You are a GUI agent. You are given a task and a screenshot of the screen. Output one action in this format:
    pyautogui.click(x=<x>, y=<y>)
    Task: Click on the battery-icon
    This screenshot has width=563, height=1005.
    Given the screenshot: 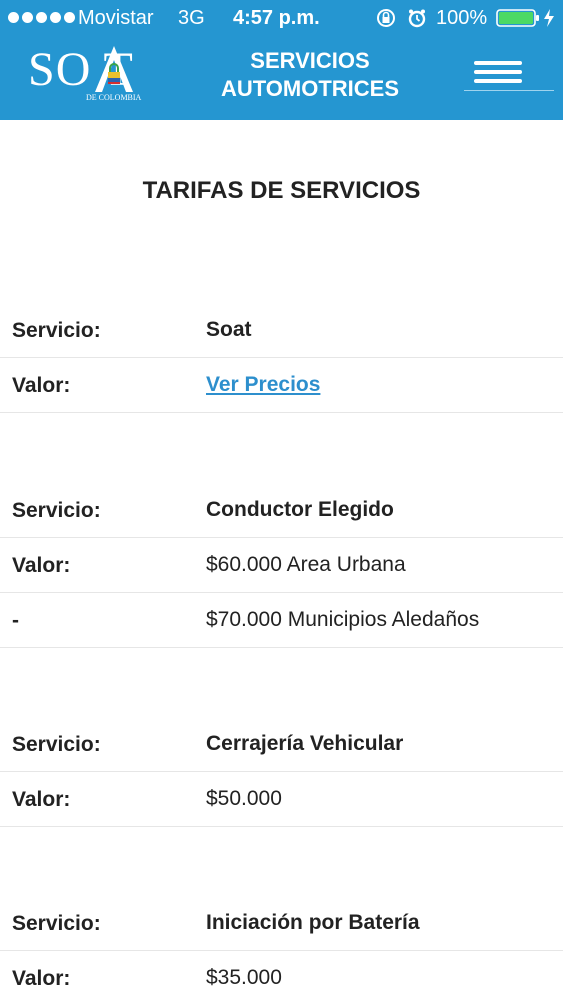 What is the action you would take?
    pyautogui.click(x=517, y=18)
    